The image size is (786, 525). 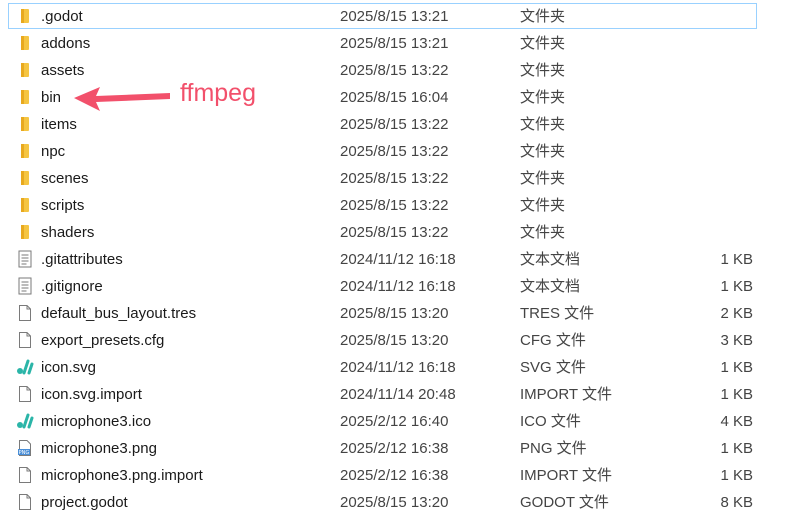 I want to click on file-date: 2025/2/12 16:40, so click(x=394, y=421).